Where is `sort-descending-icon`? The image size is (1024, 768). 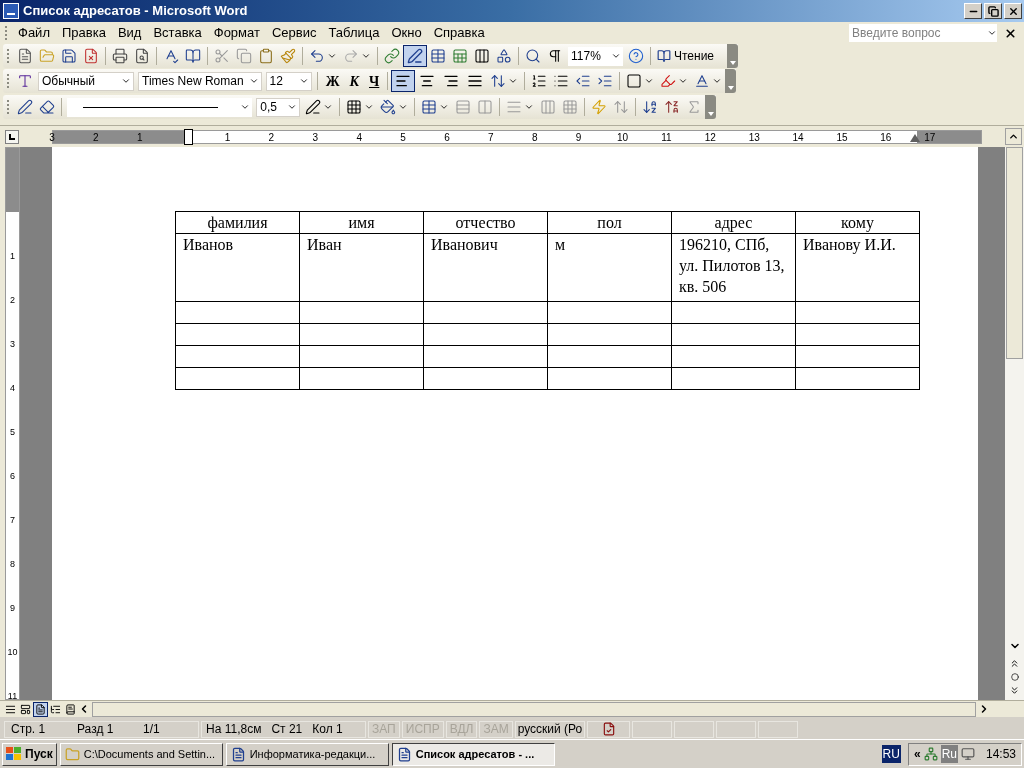 sort-descending-icon is located at coordinates (672, 107).